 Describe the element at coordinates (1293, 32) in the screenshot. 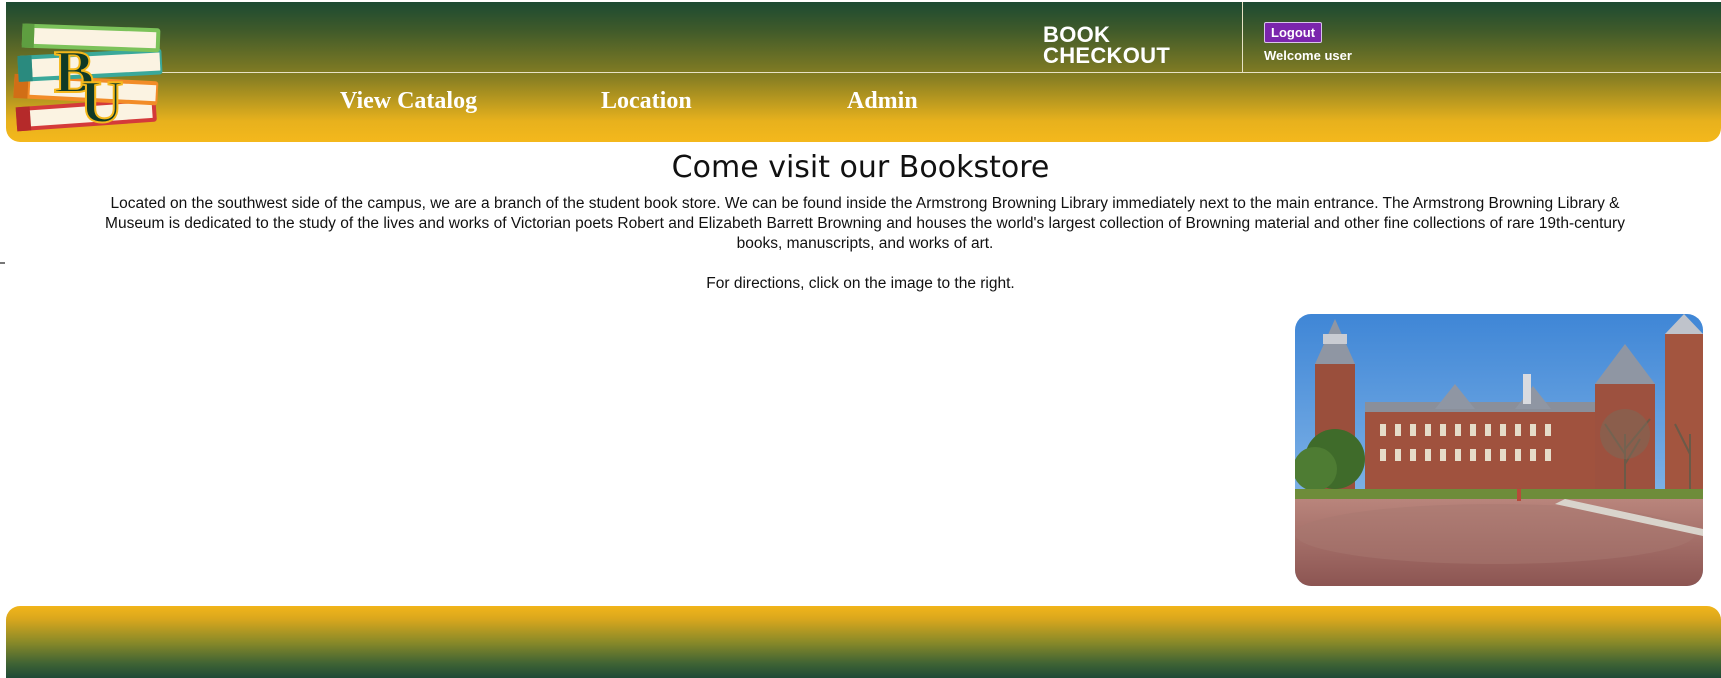

I see `logout-button: Logout` at that location.